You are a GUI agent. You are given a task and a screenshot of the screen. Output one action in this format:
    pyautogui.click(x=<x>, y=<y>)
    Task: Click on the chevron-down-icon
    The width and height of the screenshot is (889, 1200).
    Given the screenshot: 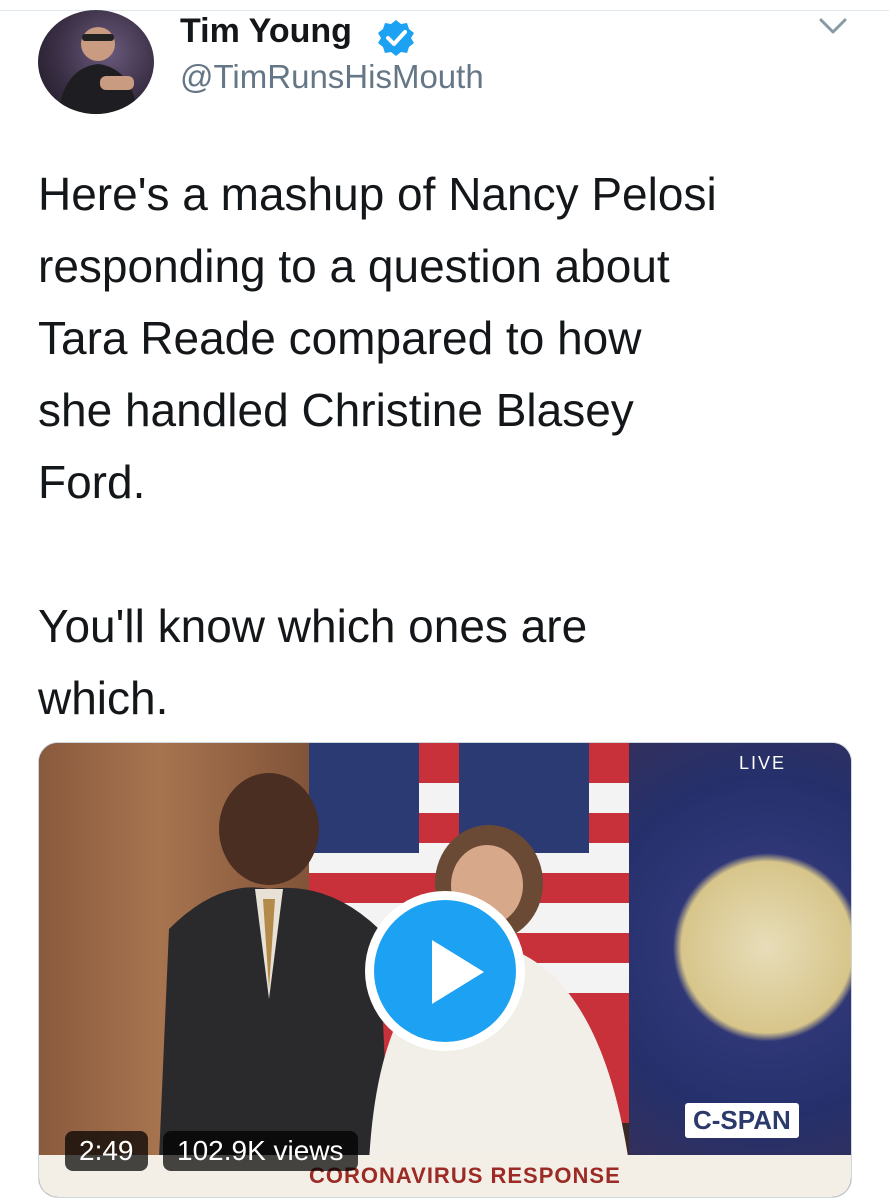 What is the action you would take?
    pyautogui.click(x=833, y=26)
    